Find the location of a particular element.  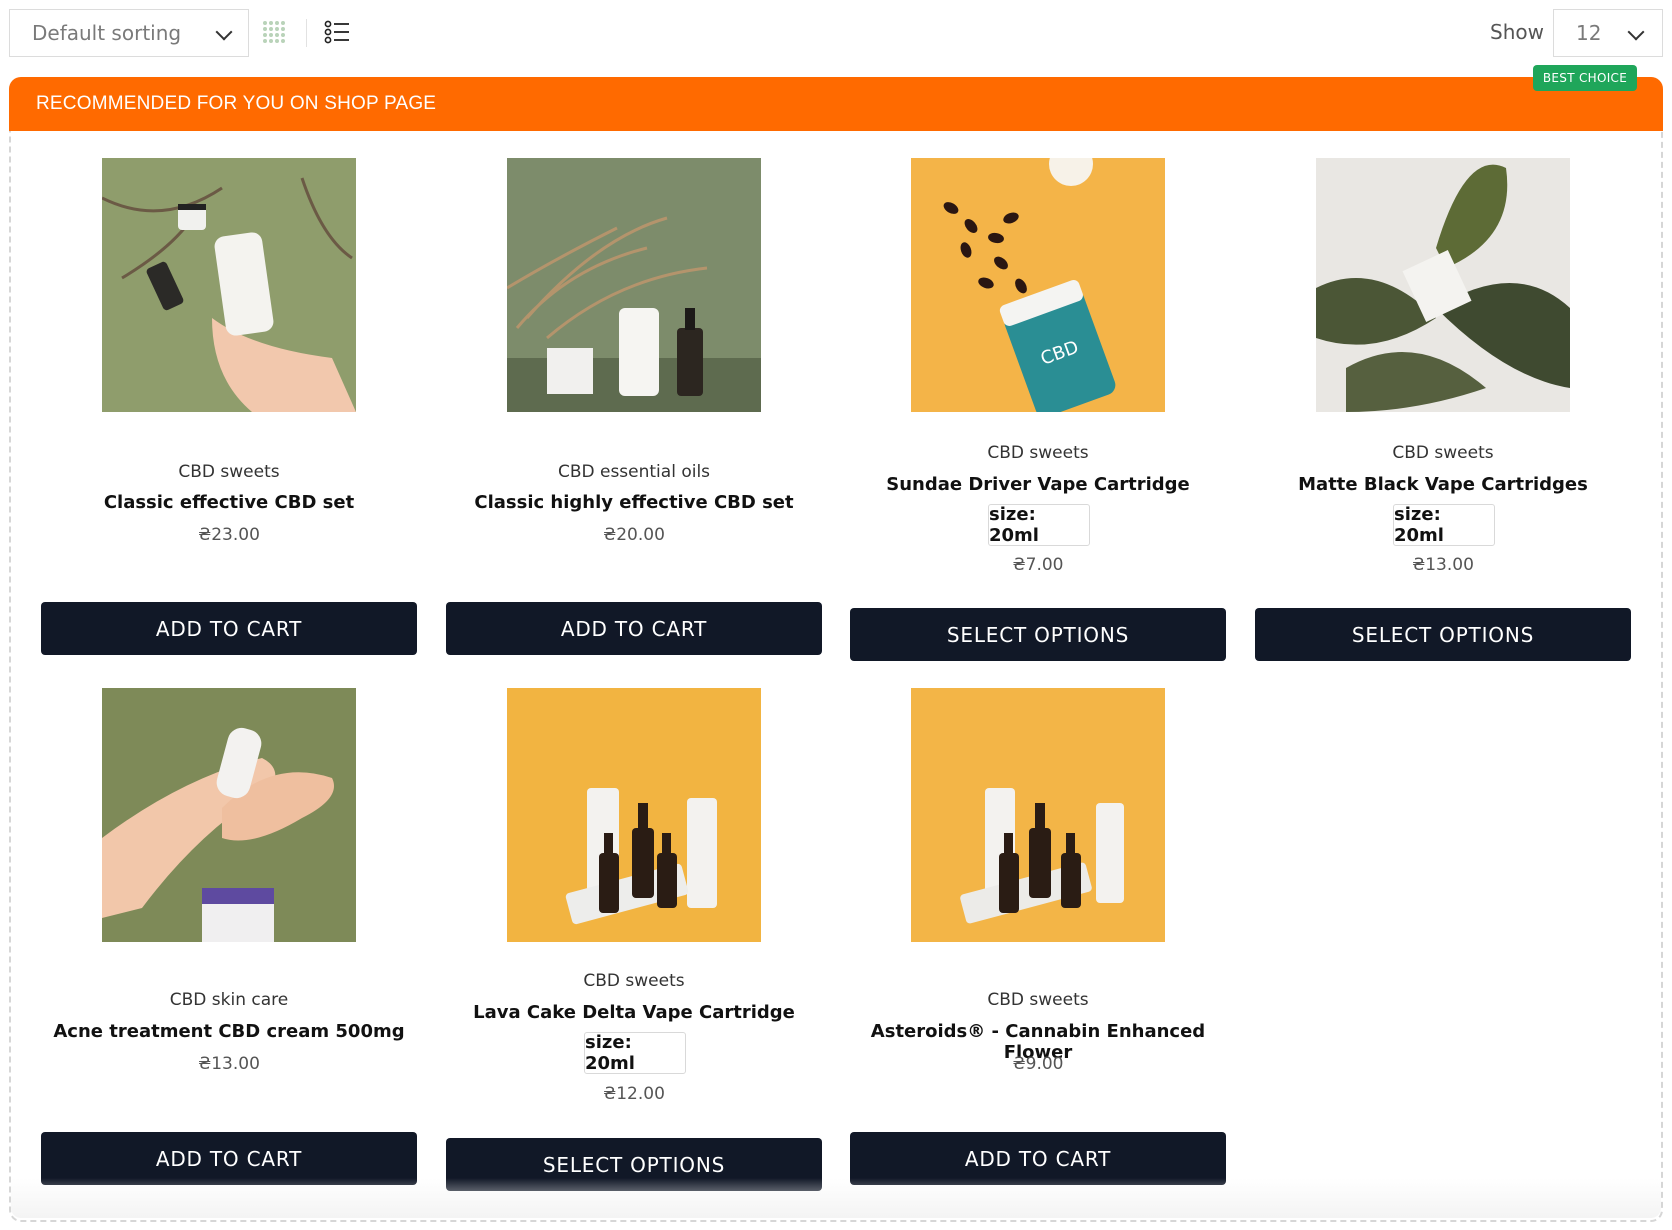

recommendation-header: RECOMMENDED FOR YOU ON SHOP PAGE is located at coordinates (836, 104).